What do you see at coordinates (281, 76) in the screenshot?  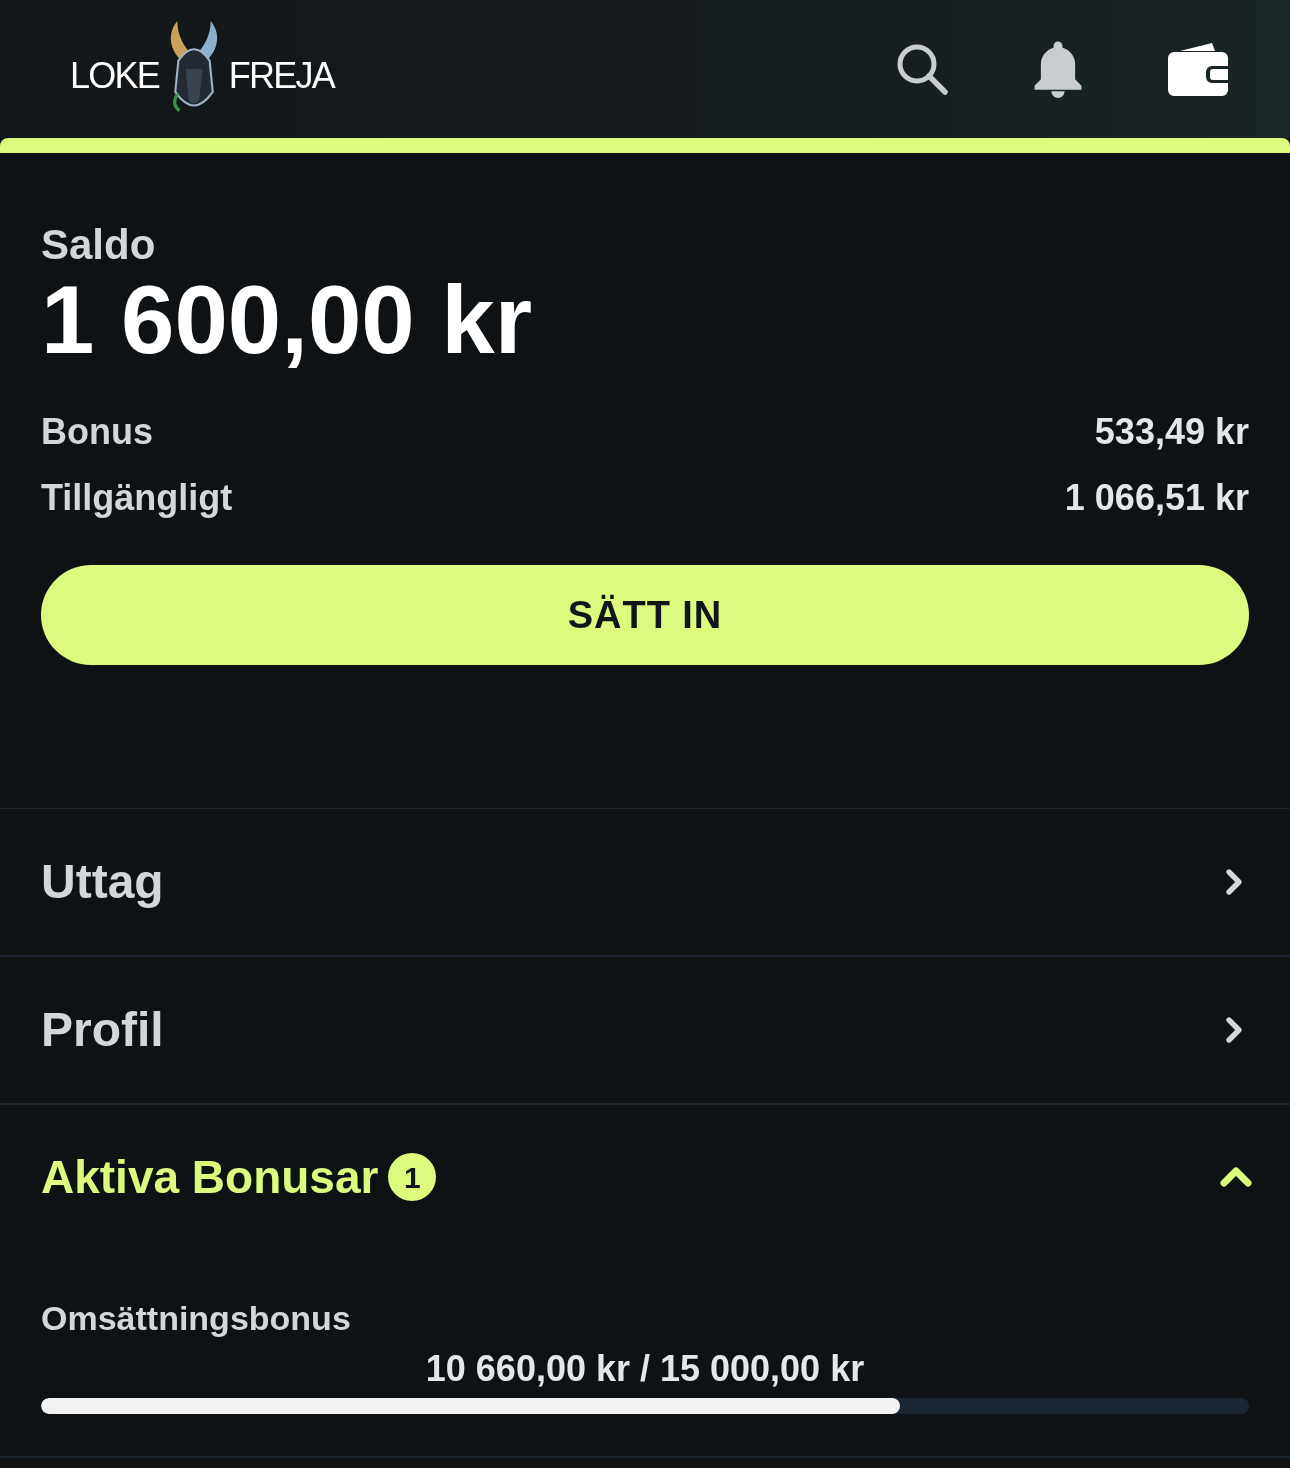 I see `logo-text: FREJA` at bounding box center [281, 76].